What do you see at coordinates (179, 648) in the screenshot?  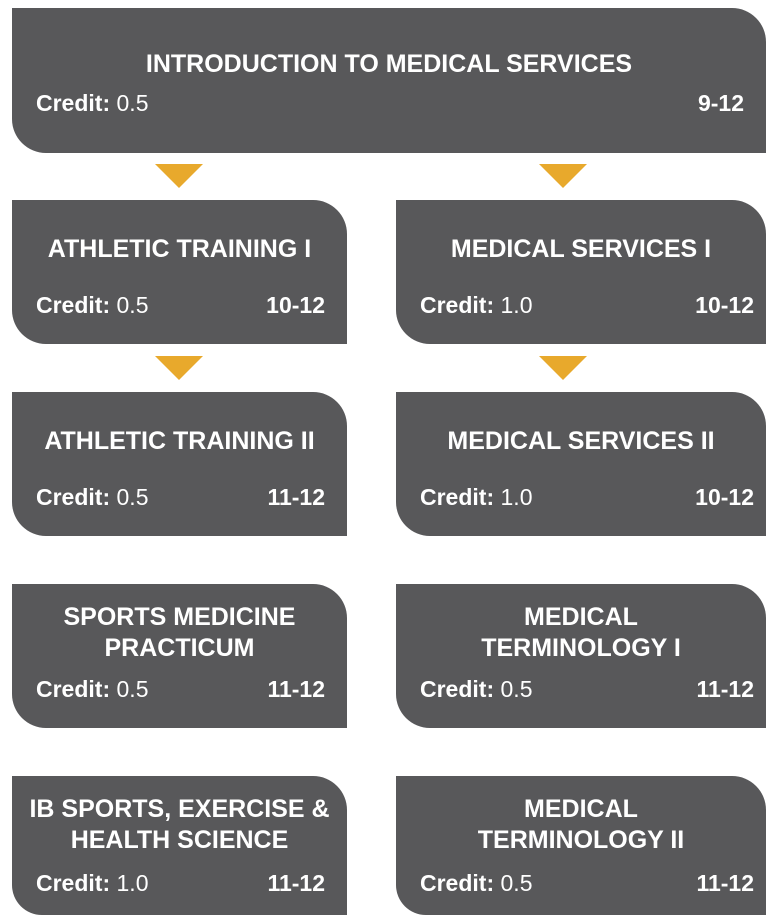 I see `course-title-line: PRACTICUM` at bounding box center [179, 648].